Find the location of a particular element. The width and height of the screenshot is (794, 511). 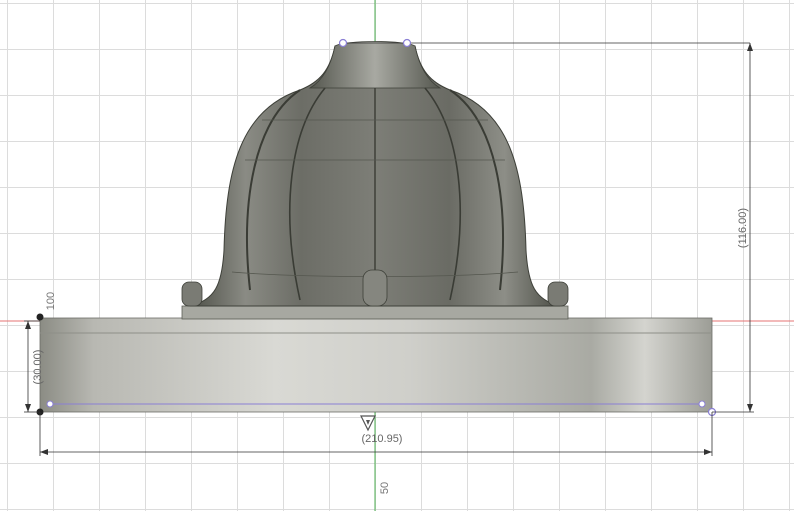

dome-flange is located at coordinates (375, 312).